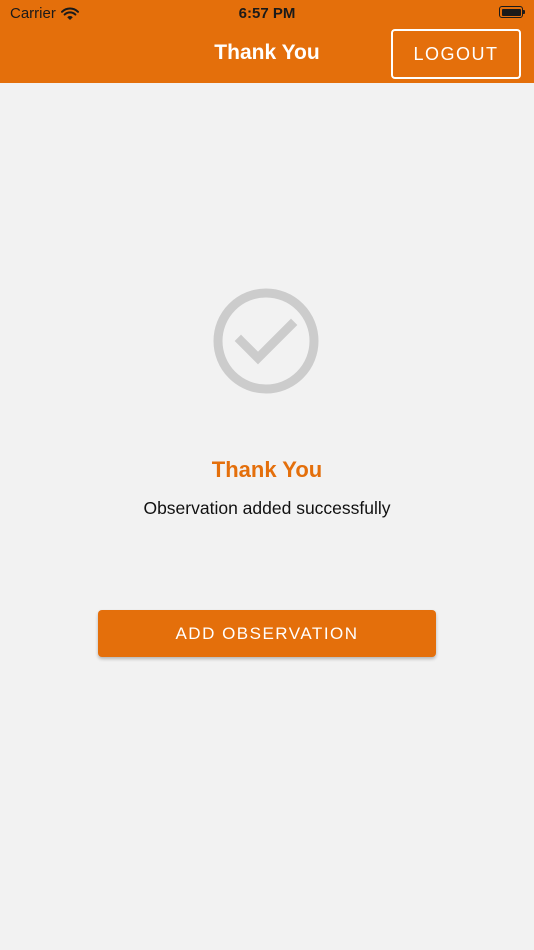 Image resolution: width=534 pixels, height=950 pixels. What do you see at coordinates (267, 508) in the screenshot?
I see `success-message: Observation added successfully` at bounding box center [267, 508].